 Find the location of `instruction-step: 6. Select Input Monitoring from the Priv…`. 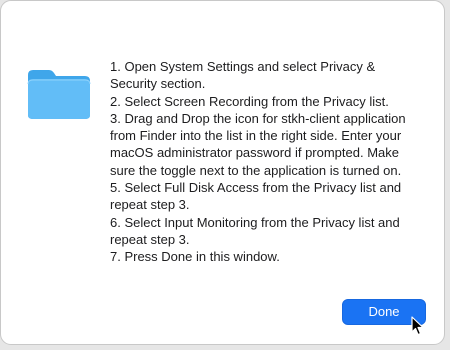

instruction-step: 6. Select Input Monitoring from the Priv… is located at coordinates (255, 230).